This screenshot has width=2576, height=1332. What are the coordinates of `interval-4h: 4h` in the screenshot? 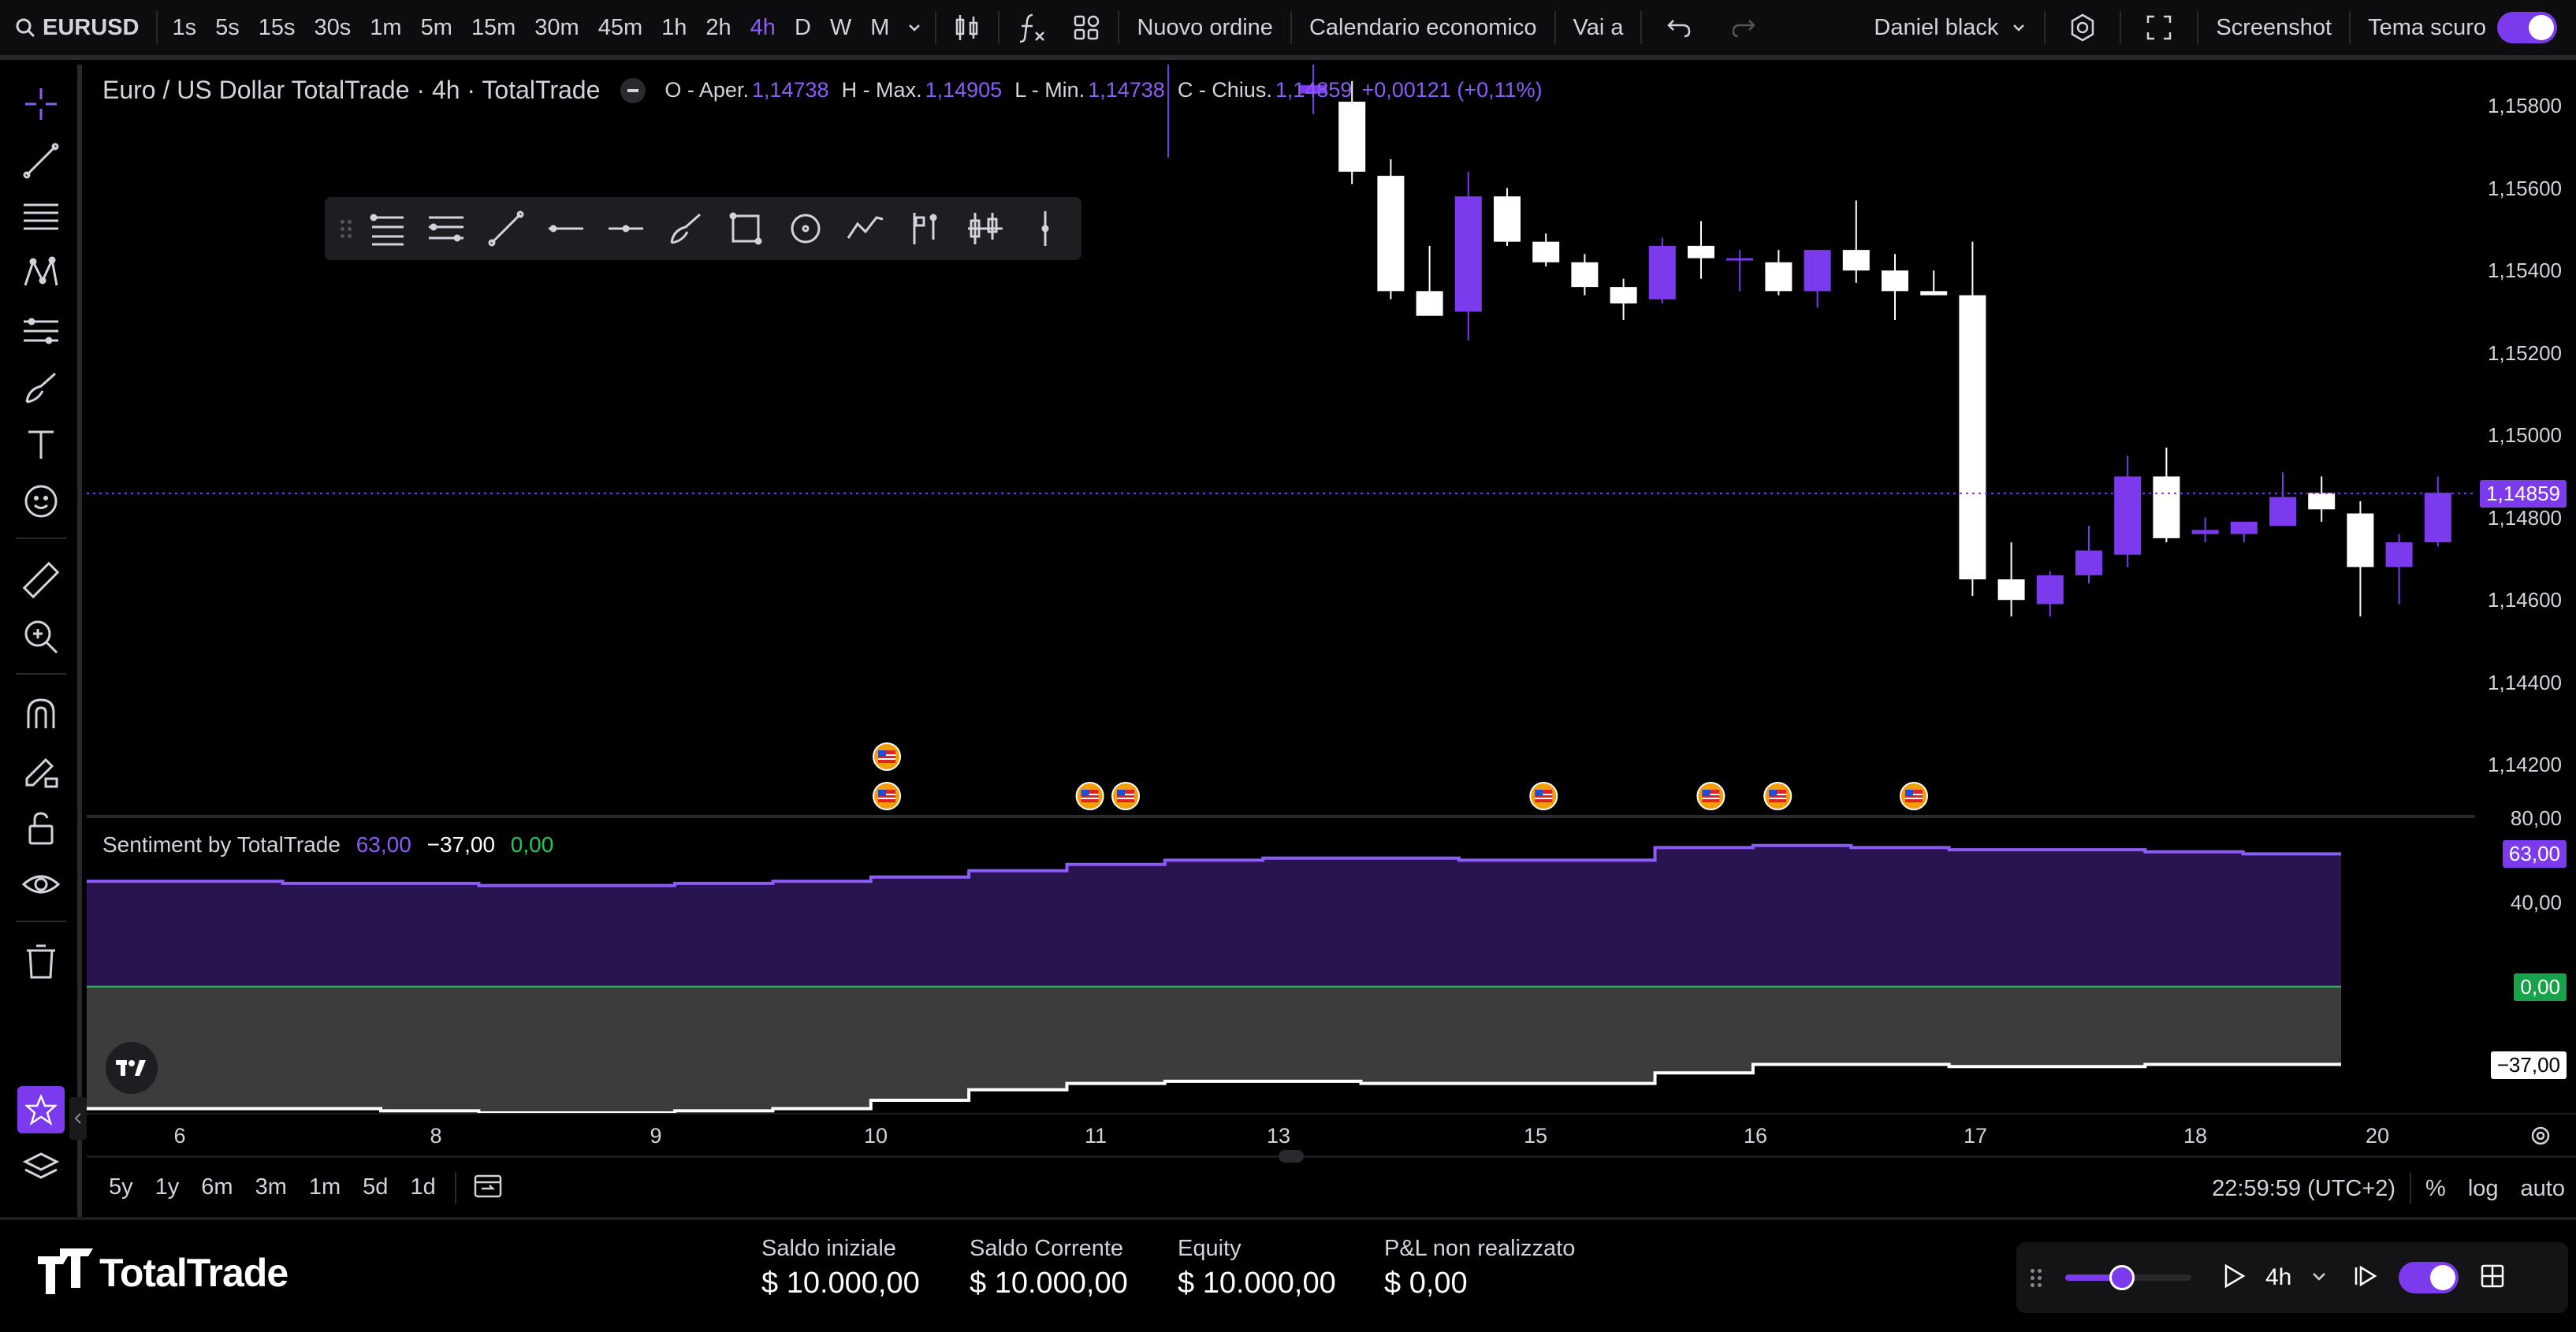 It's located at (763, 28).